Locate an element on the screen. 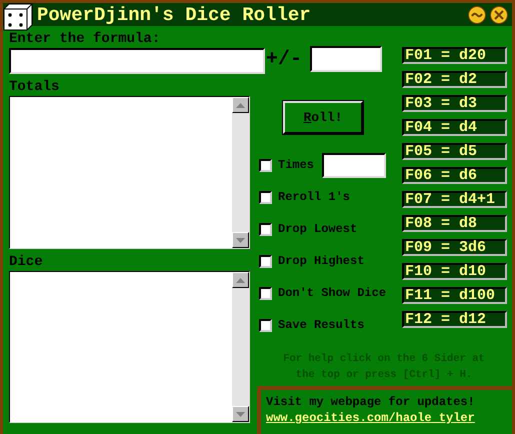  function-key-button: F10 = d10 is located at coordinates (454, 271).